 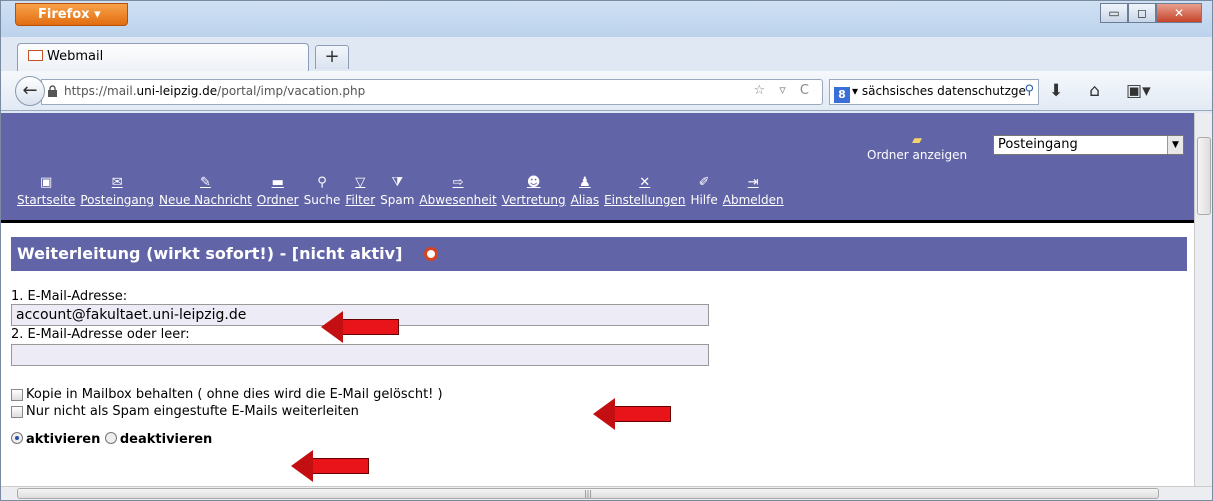 What do you see at coordinates (117, 191) in the screenshot?
I see `toolbar-posteingang: ✉ Posteingang` at bounding box center [117, 191].